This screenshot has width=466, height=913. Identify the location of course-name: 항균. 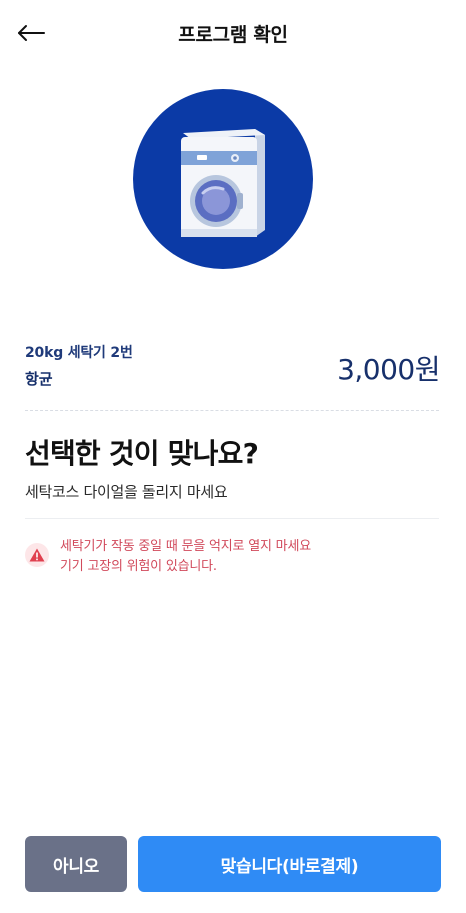
(39, 379).